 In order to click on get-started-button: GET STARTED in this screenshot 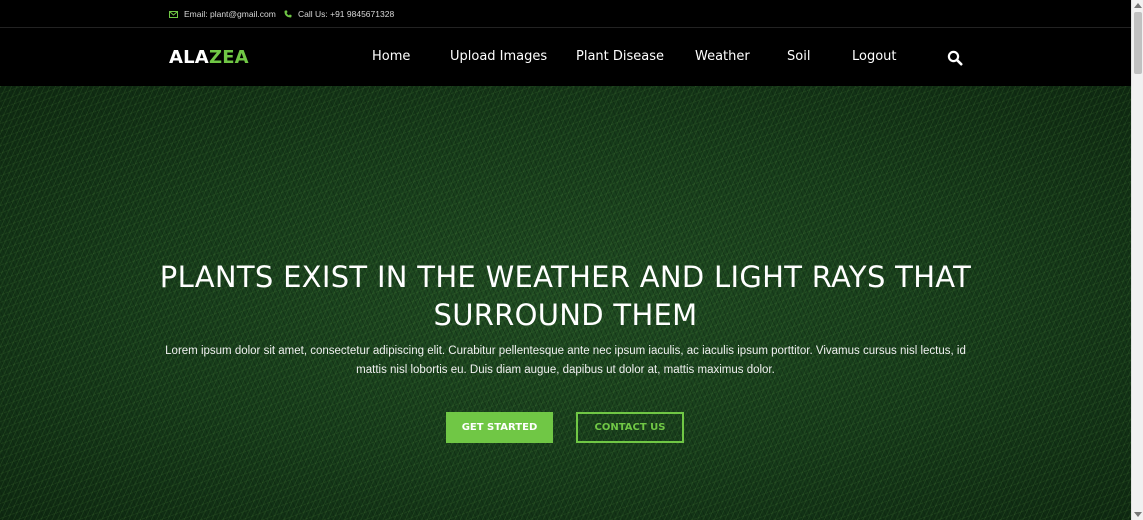, I will do `click(499, 427)`.